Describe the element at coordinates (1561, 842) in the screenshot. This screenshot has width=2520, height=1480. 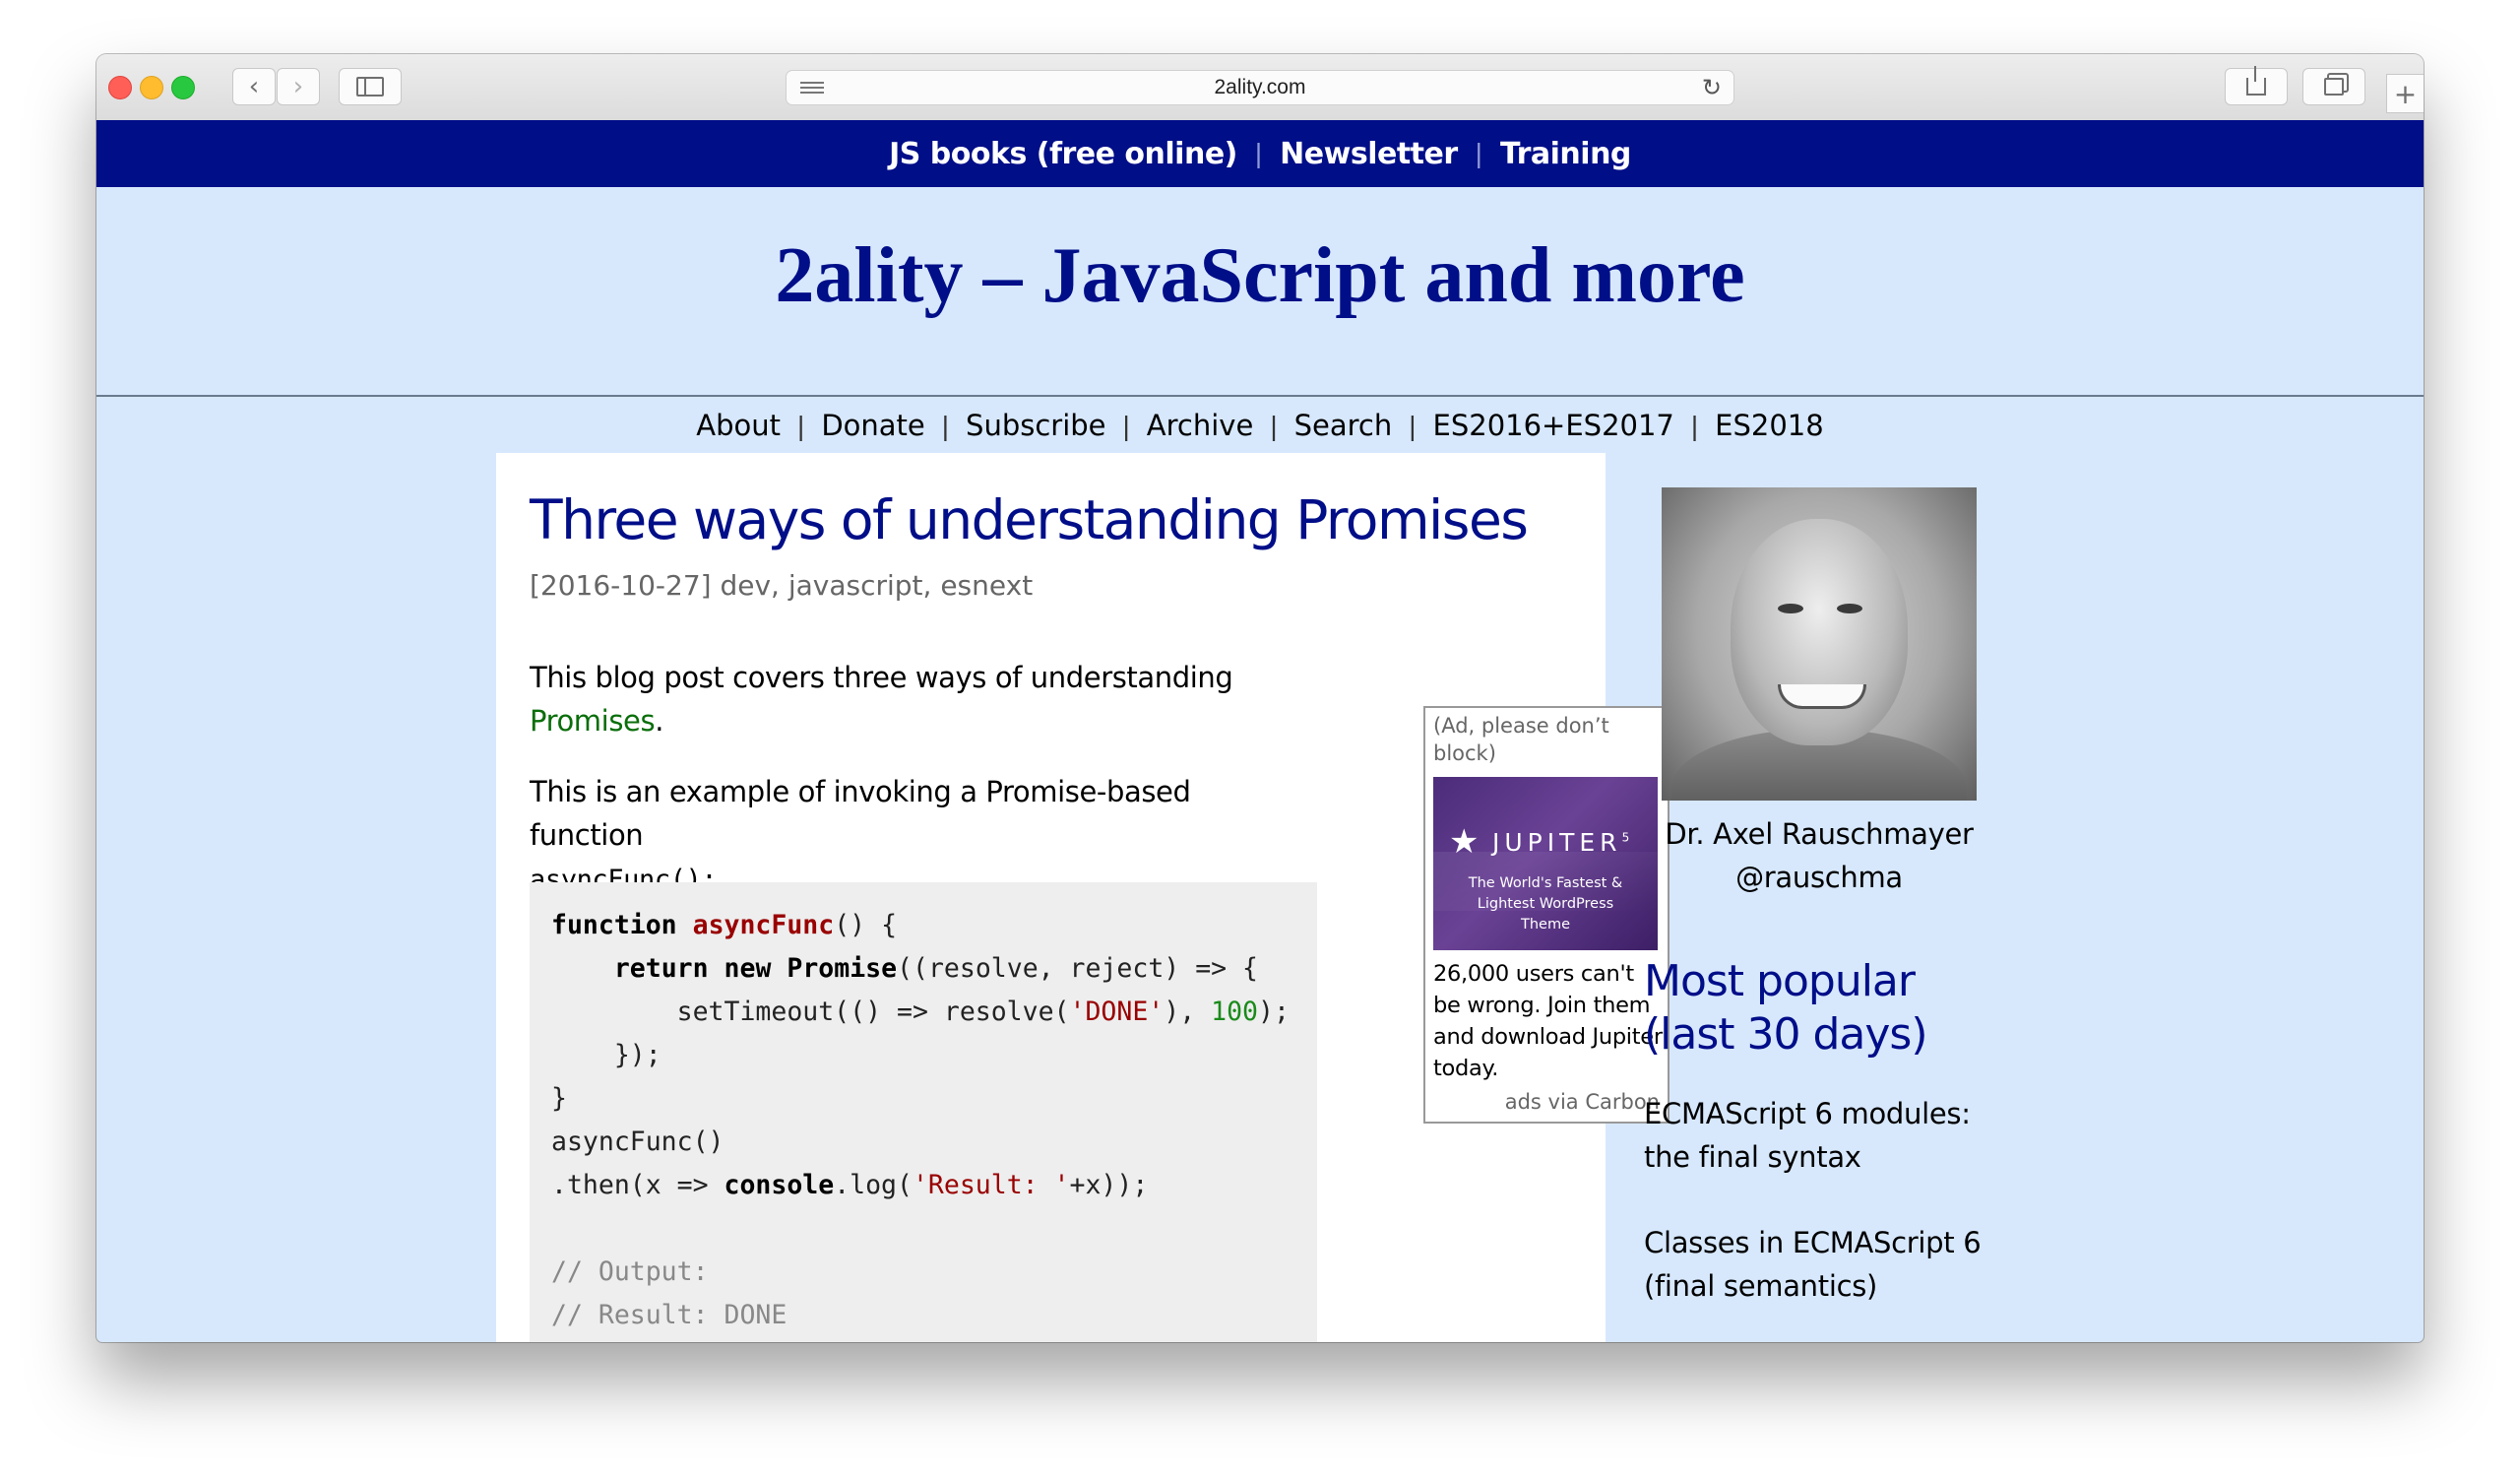
I see `ad-brand: JUPITER5` at that location.